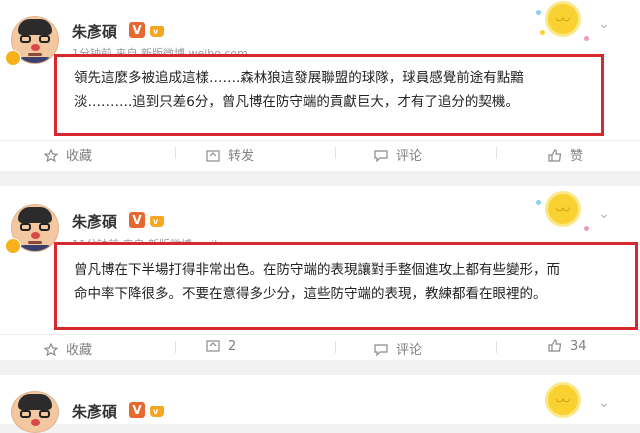 This screenshot has height=433, width=640. What do you see at coordinates (296, 102) in the screenshot?
I see `post-text-line: 淡……….追到只差6分，曾凡博在防守端的貢獻巨大，才有了追分的契機。` at bounding box center [296, 102].